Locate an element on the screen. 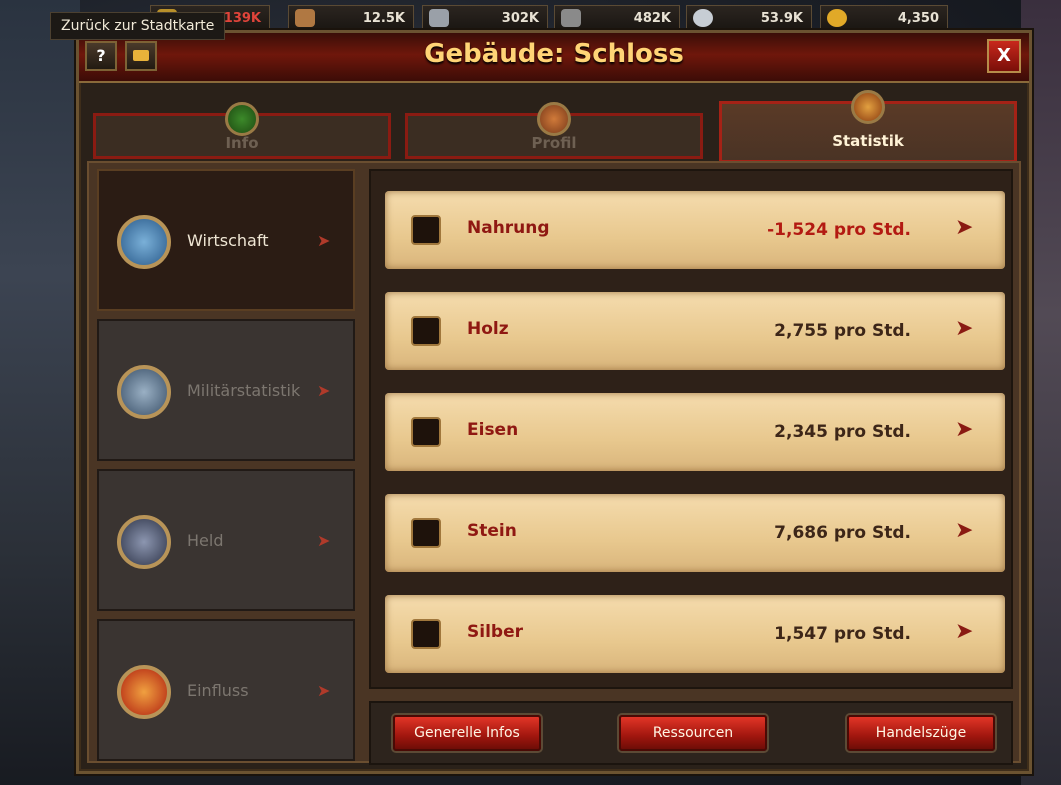 The height and width of the screenshot is (785, 1061). hero-icon is located at coordinates (144, 542).